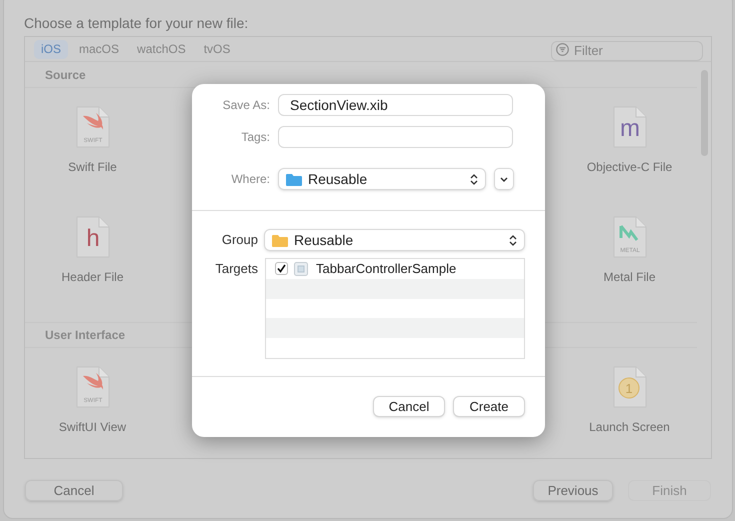  I want to click on badge-document-icon: 1, so click(629, 387).